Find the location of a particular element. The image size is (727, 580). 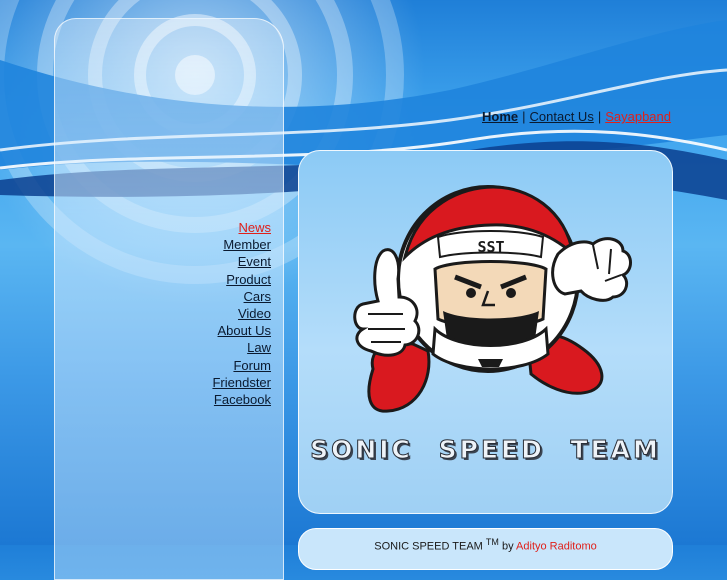

footer-panel: SONIC SPEED TEAM TM by Adityo Raditomo is located at coordinates (485, 549).